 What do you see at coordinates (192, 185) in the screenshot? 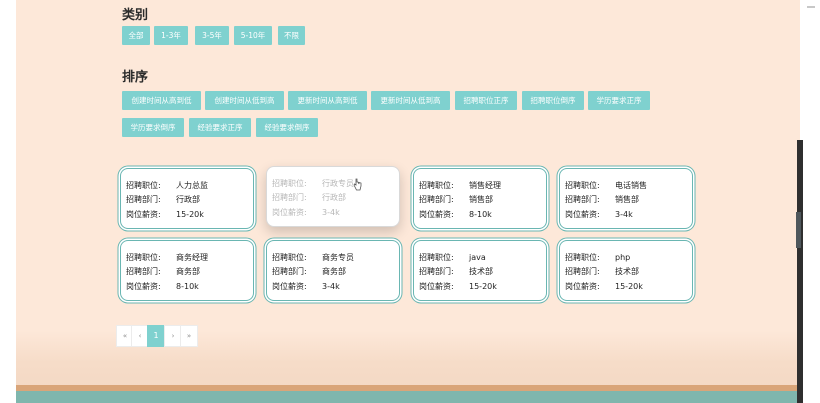
I see `position-value: 人力总监` at bounding box center [192, 185].